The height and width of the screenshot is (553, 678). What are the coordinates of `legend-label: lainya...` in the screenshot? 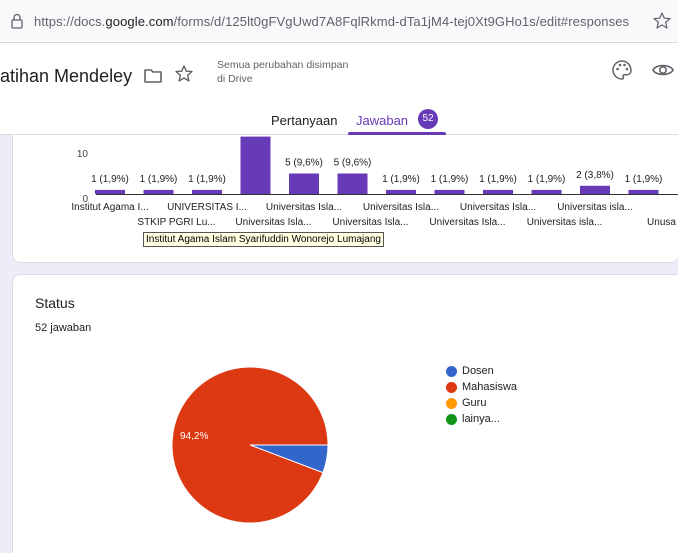 It's located at (481, 419).